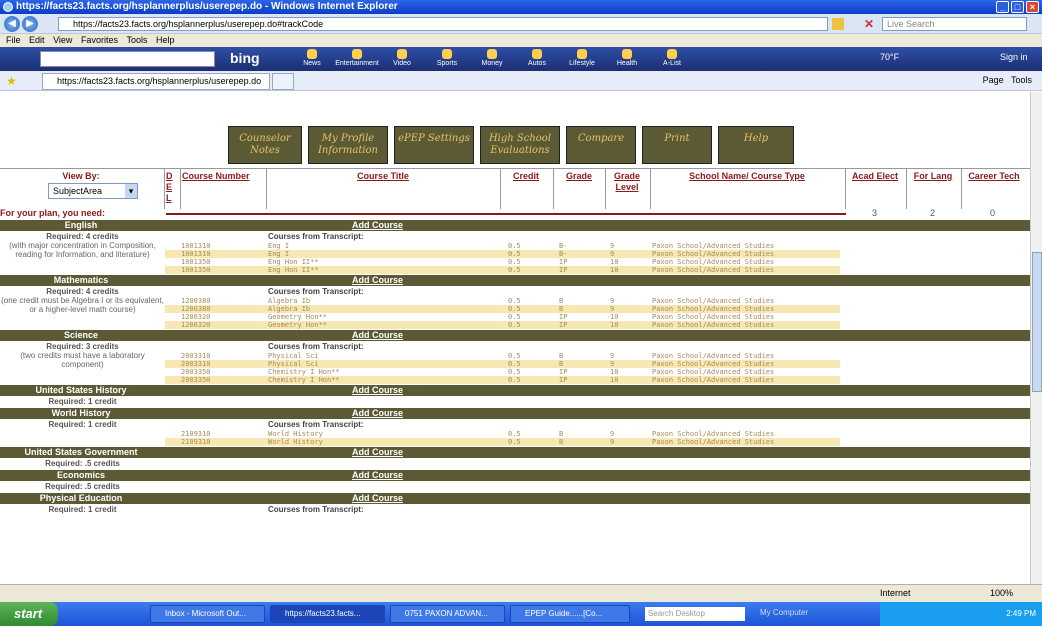 Image resolution: width=1042 pixels, height=626 pixels. What do you see at coordinates (627, 182) in the screenshot?
I see `header-grade-level: Grade Level` at bounding box center [627, 182].